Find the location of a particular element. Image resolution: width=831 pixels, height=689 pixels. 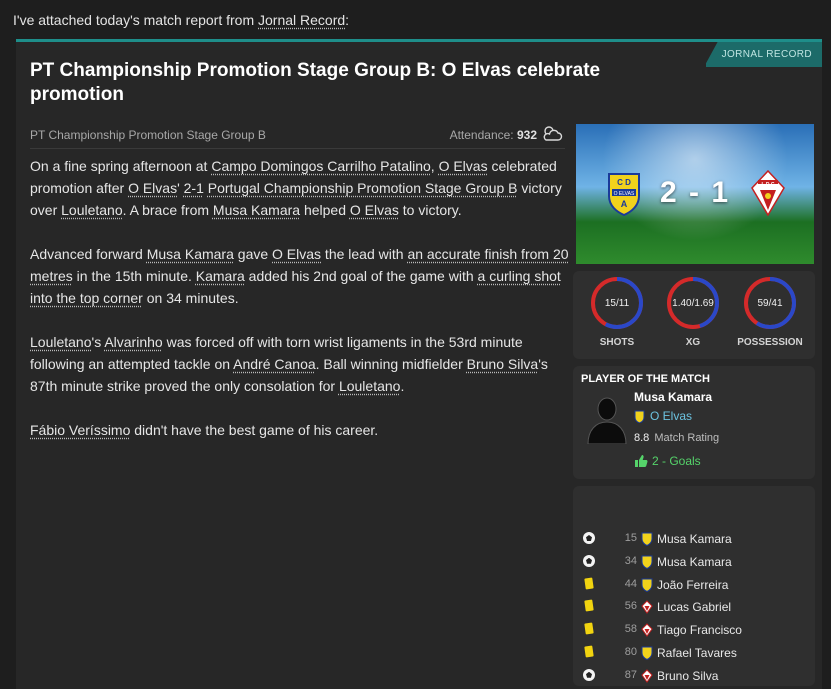

article-link: Alvarinho is located at coordinates (133, 342).